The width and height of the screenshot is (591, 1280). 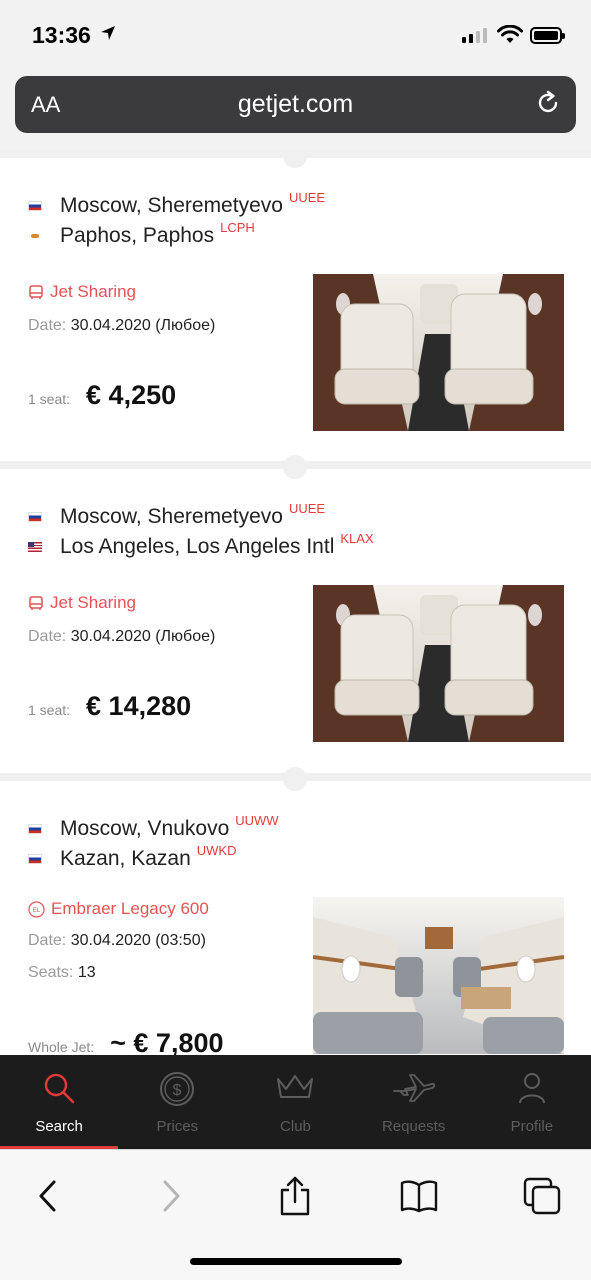 I want to click on forward-button, so click(x=171, y=1196).